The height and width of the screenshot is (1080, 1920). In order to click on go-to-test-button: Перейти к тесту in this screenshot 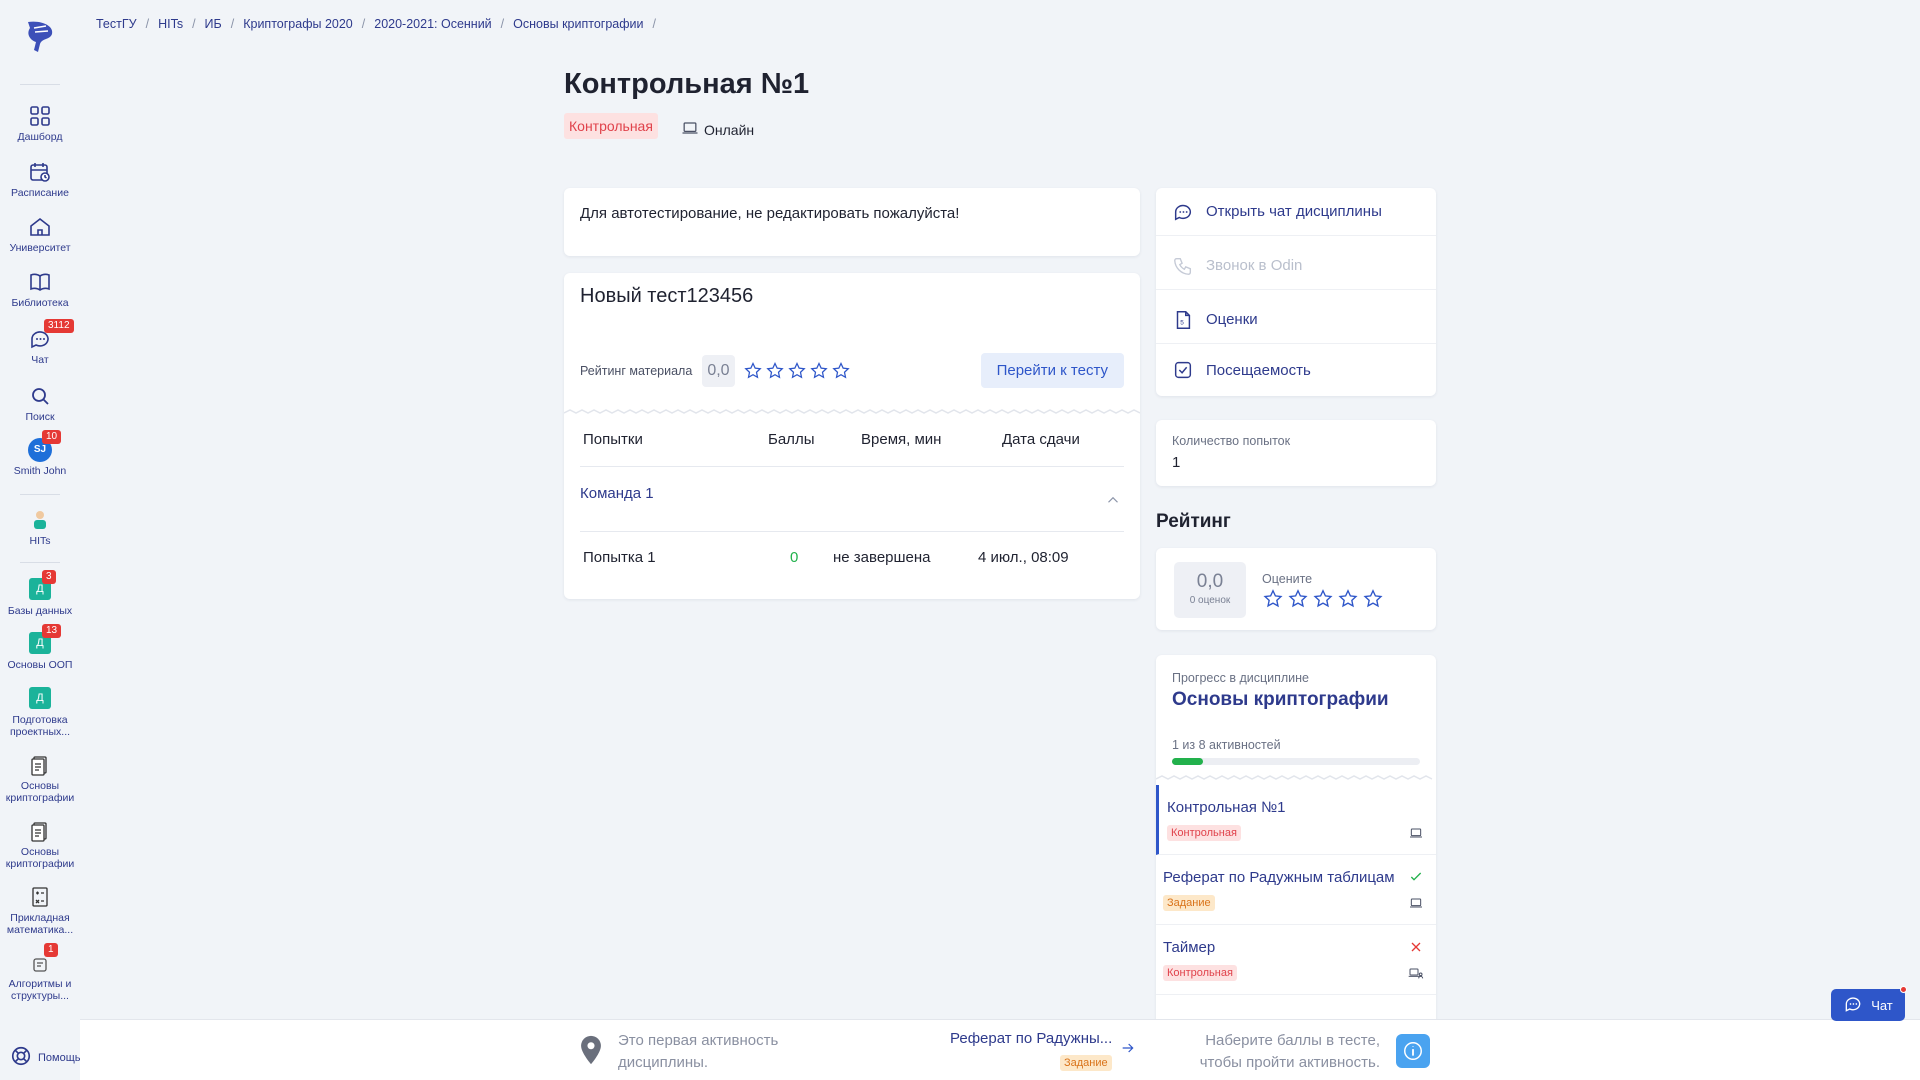, I will do `click(1052, 370)`.